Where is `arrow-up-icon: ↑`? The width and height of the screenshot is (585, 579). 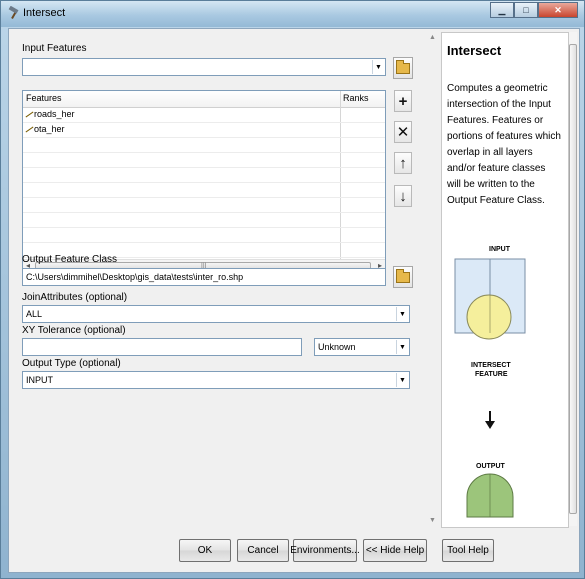
arrow-up-icon: ↑ is located at coordinates (403, 163).